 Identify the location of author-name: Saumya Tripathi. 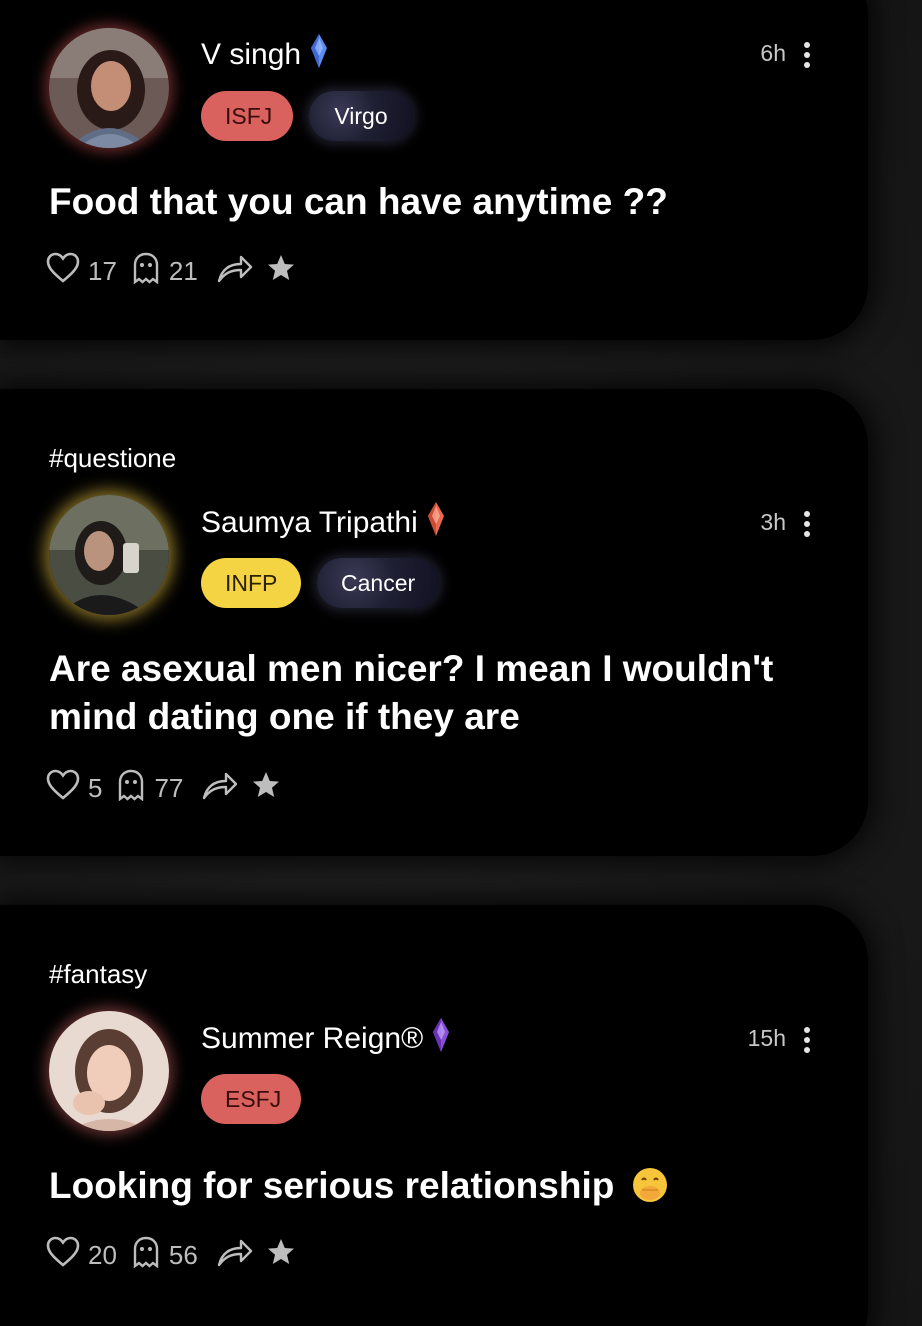
(309, 523).